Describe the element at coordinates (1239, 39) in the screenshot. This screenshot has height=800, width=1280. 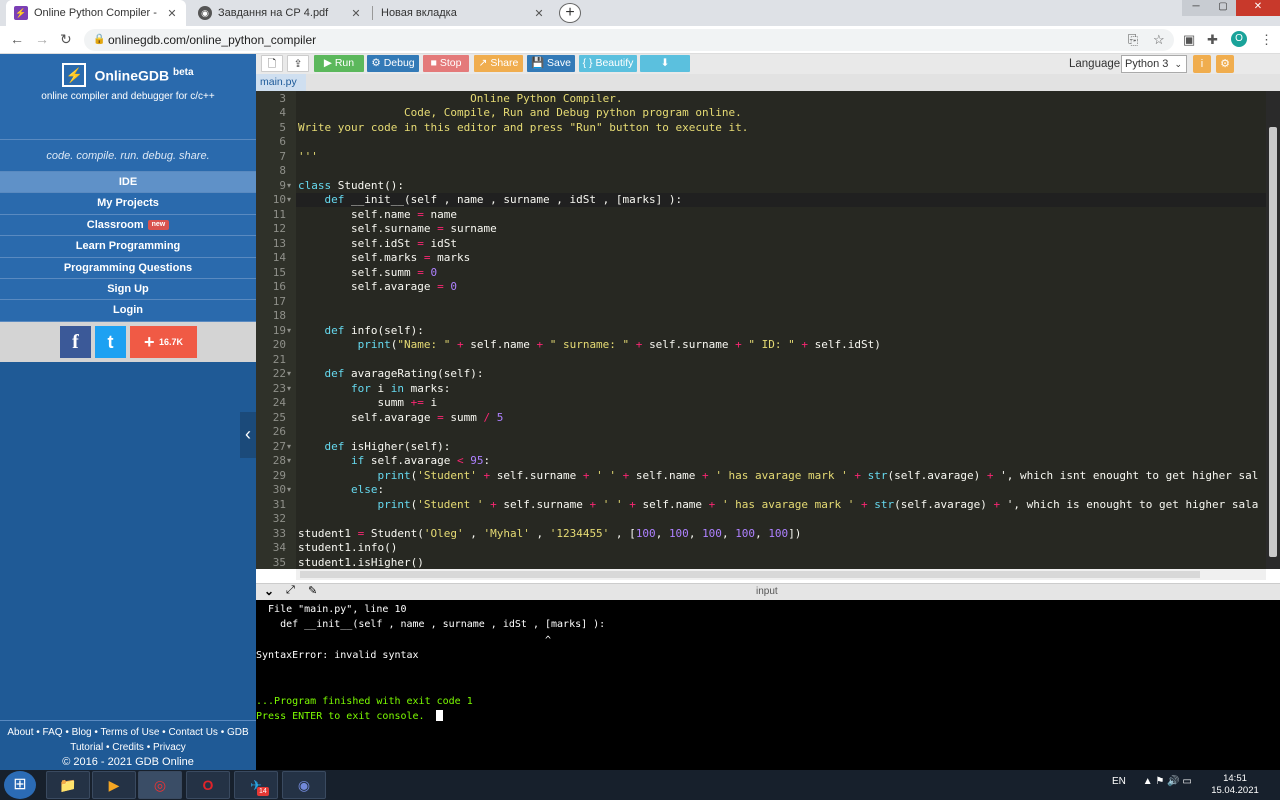
I see `profile-avatar: O` at that location.